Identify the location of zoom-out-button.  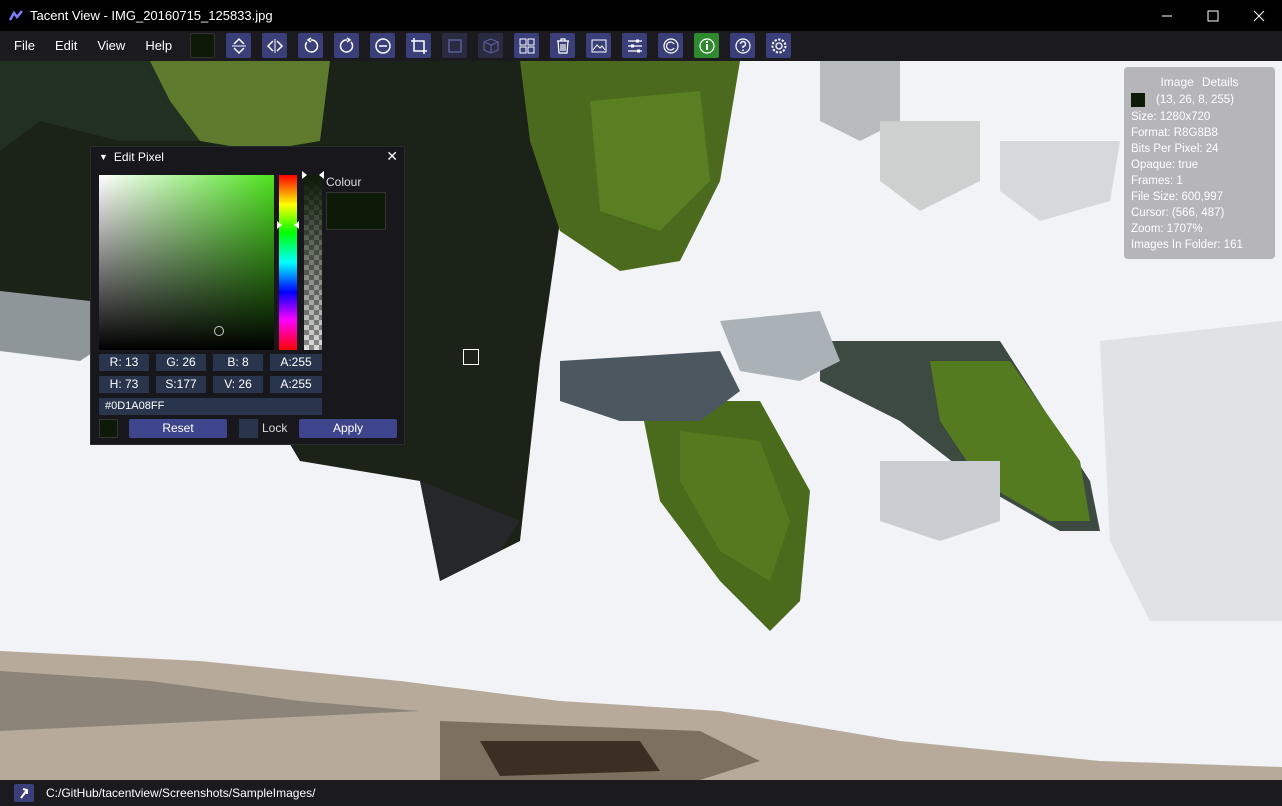
(382, 45).